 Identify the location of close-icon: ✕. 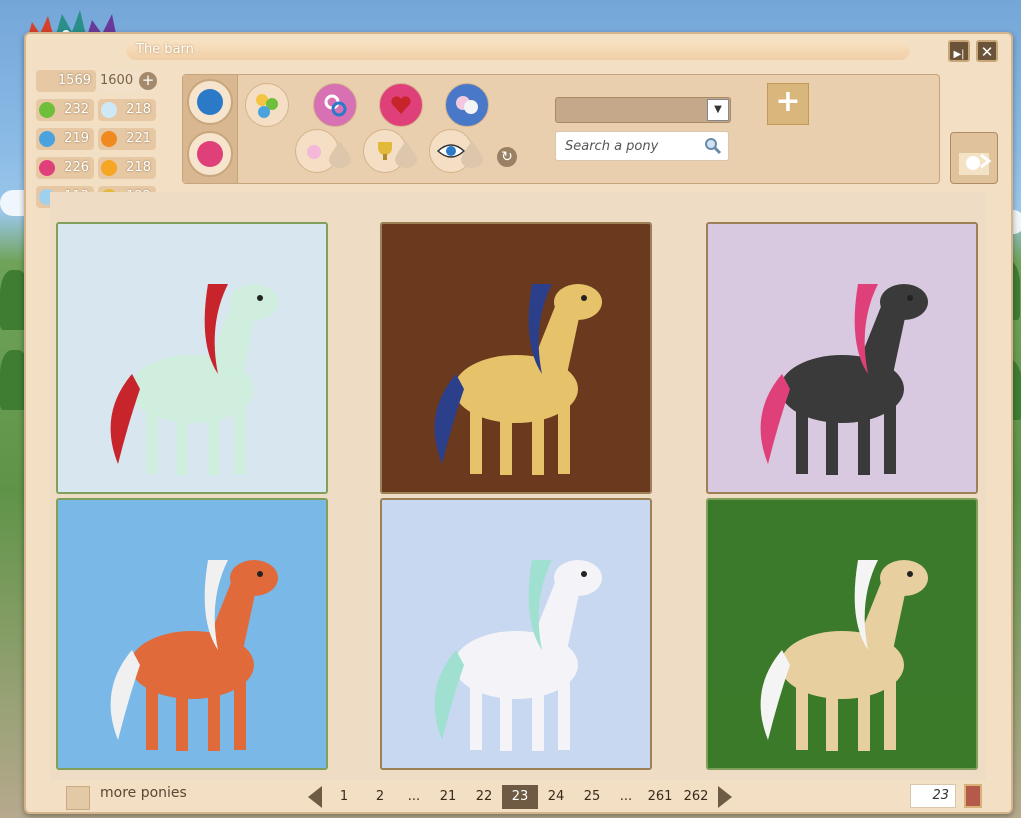
(987, 52).